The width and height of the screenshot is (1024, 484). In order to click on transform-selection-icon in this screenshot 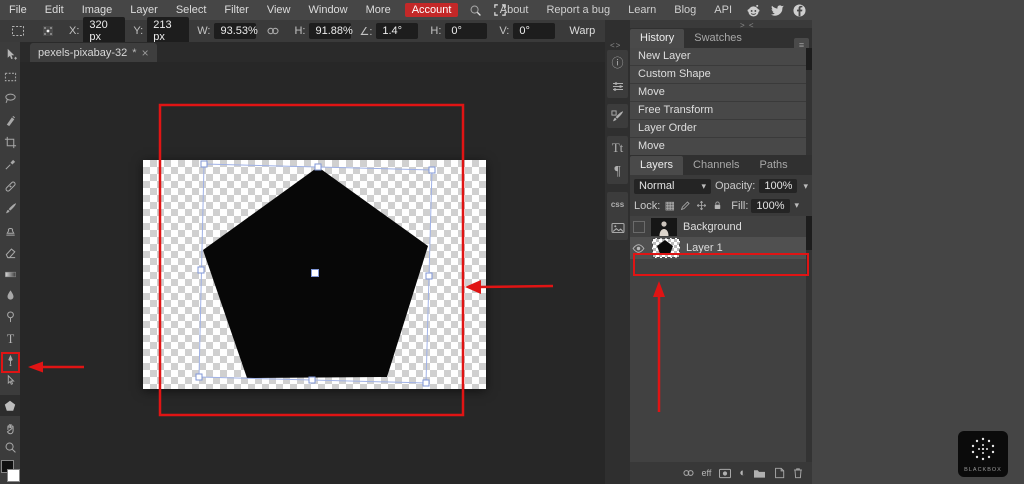, I will do `click(18, 31)`.